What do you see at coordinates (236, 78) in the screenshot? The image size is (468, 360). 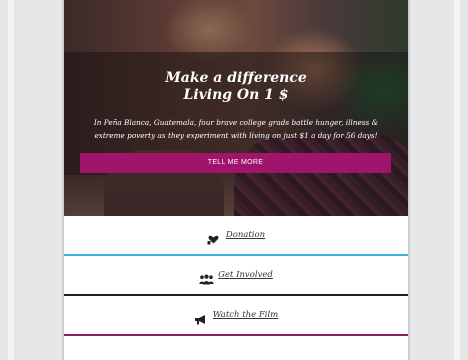 I see `hero-title-line1: Make a difference` at bounding box center [236, 78].